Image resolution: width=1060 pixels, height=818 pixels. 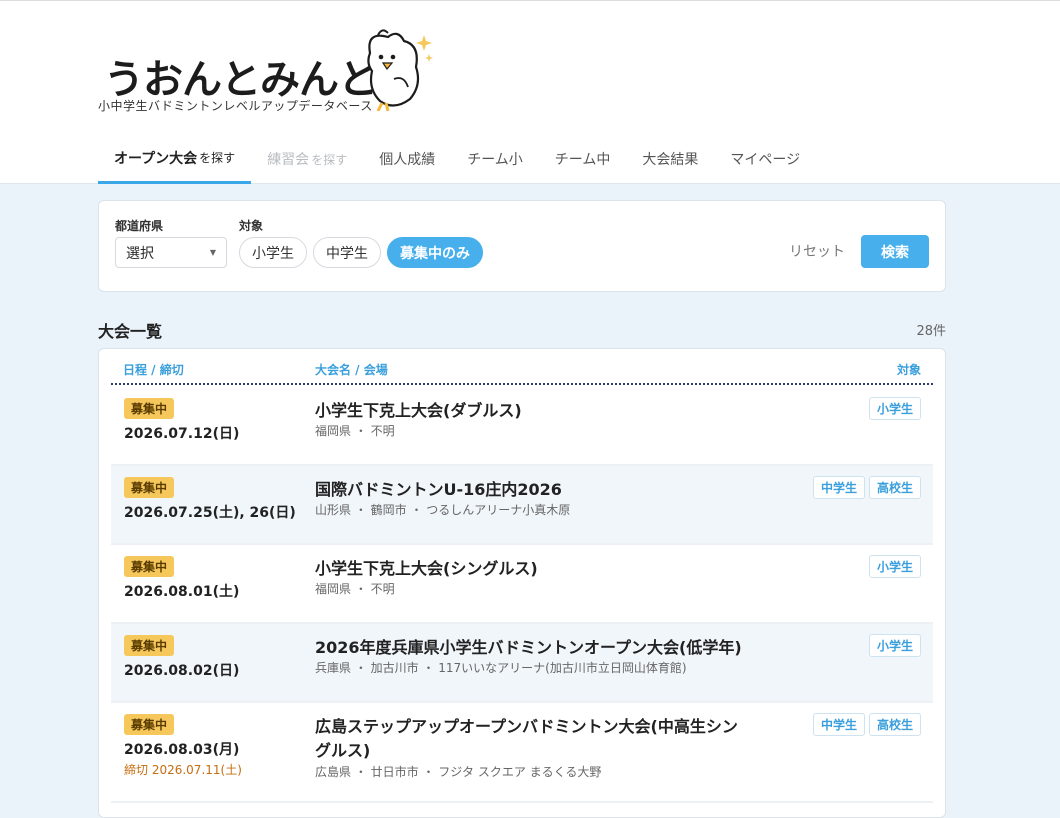 I want to click on nav-tournament-results: 大会結果, so click(x=670, y=159).